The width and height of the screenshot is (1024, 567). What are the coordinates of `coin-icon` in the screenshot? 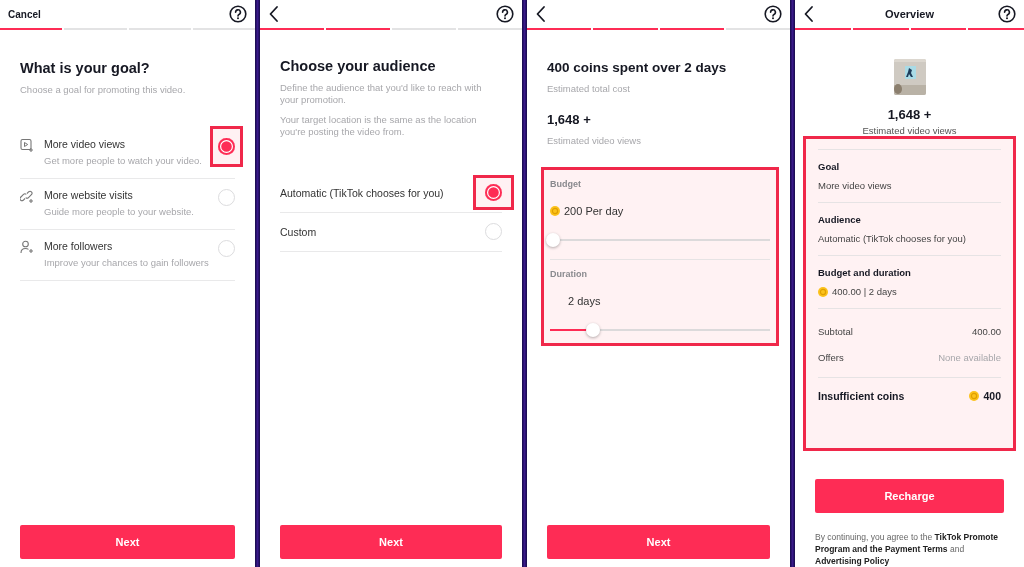 It's located at (974, 396).